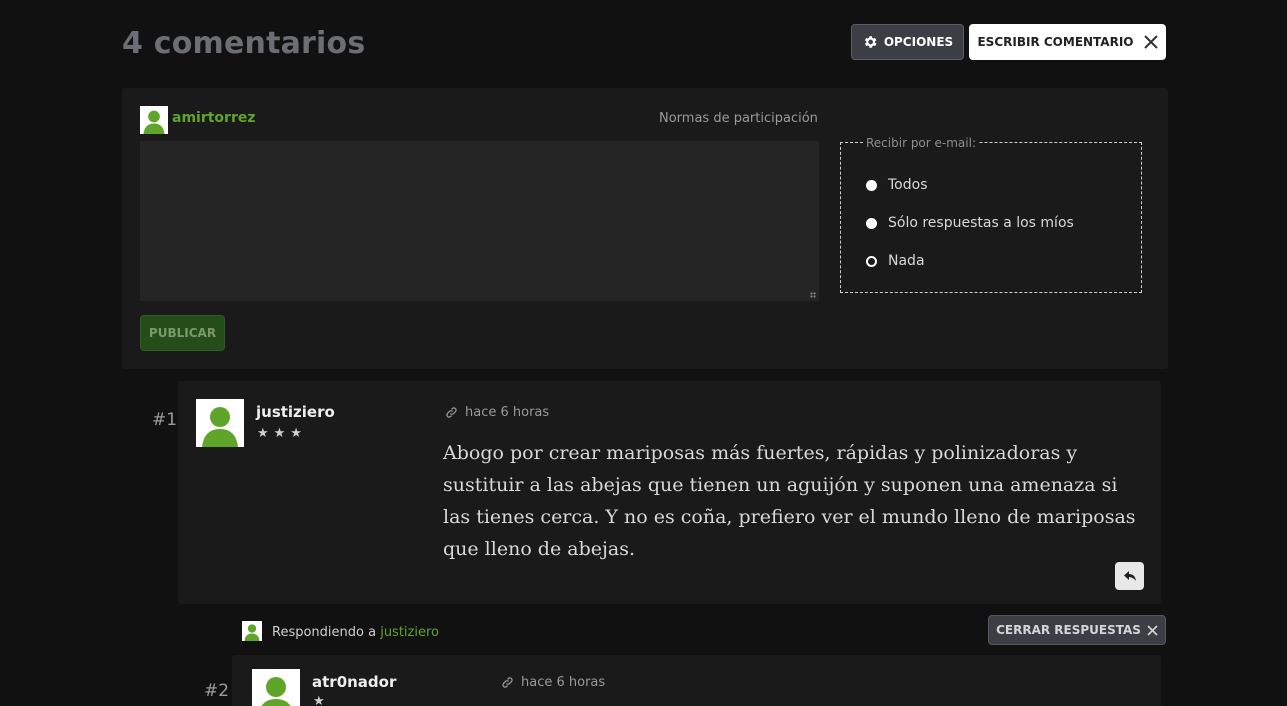 This screenshot has width=1287, height=706. I want to click on radio-label: Sólo respuestas a los míos, so click(981, 223).